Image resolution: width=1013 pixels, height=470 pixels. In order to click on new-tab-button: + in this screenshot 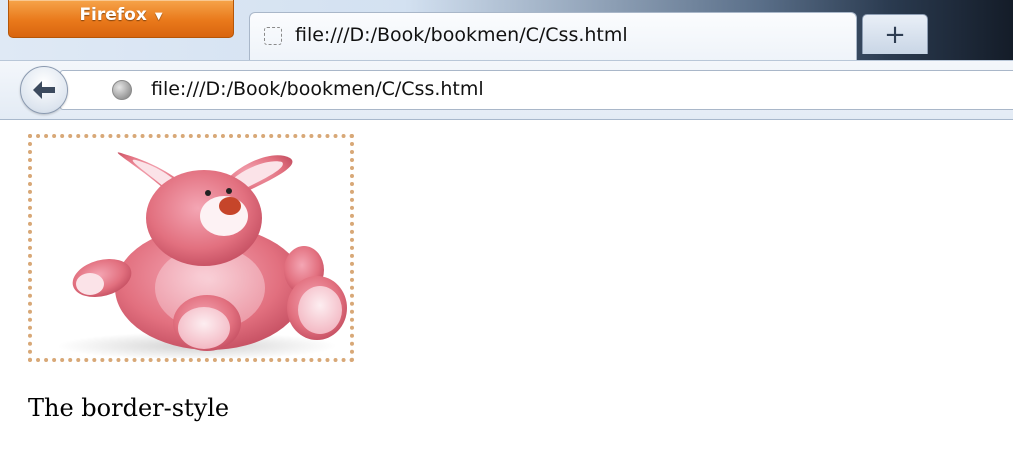, I will do `click(895, 34)`.